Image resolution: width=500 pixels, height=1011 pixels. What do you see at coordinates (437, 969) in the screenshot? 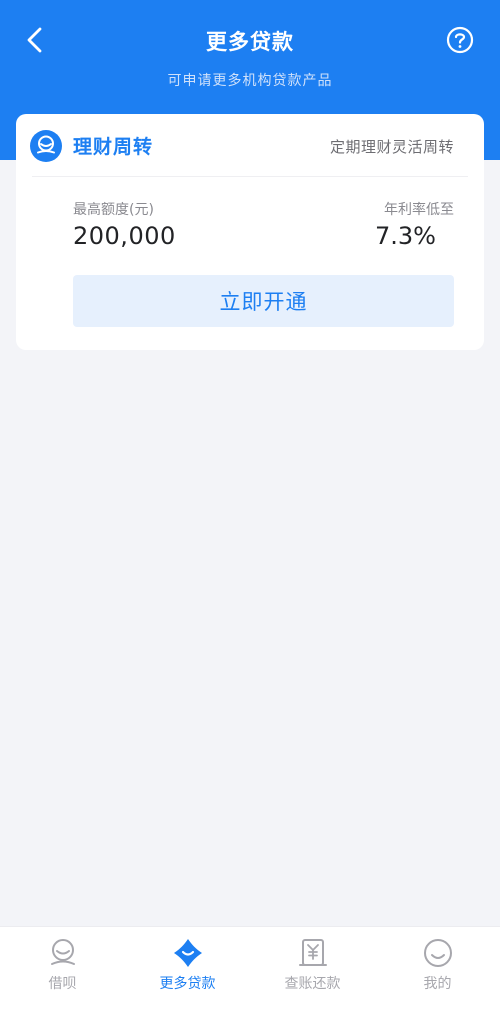
I see `tab-mine: 我的` at bounding box center [437, 969].